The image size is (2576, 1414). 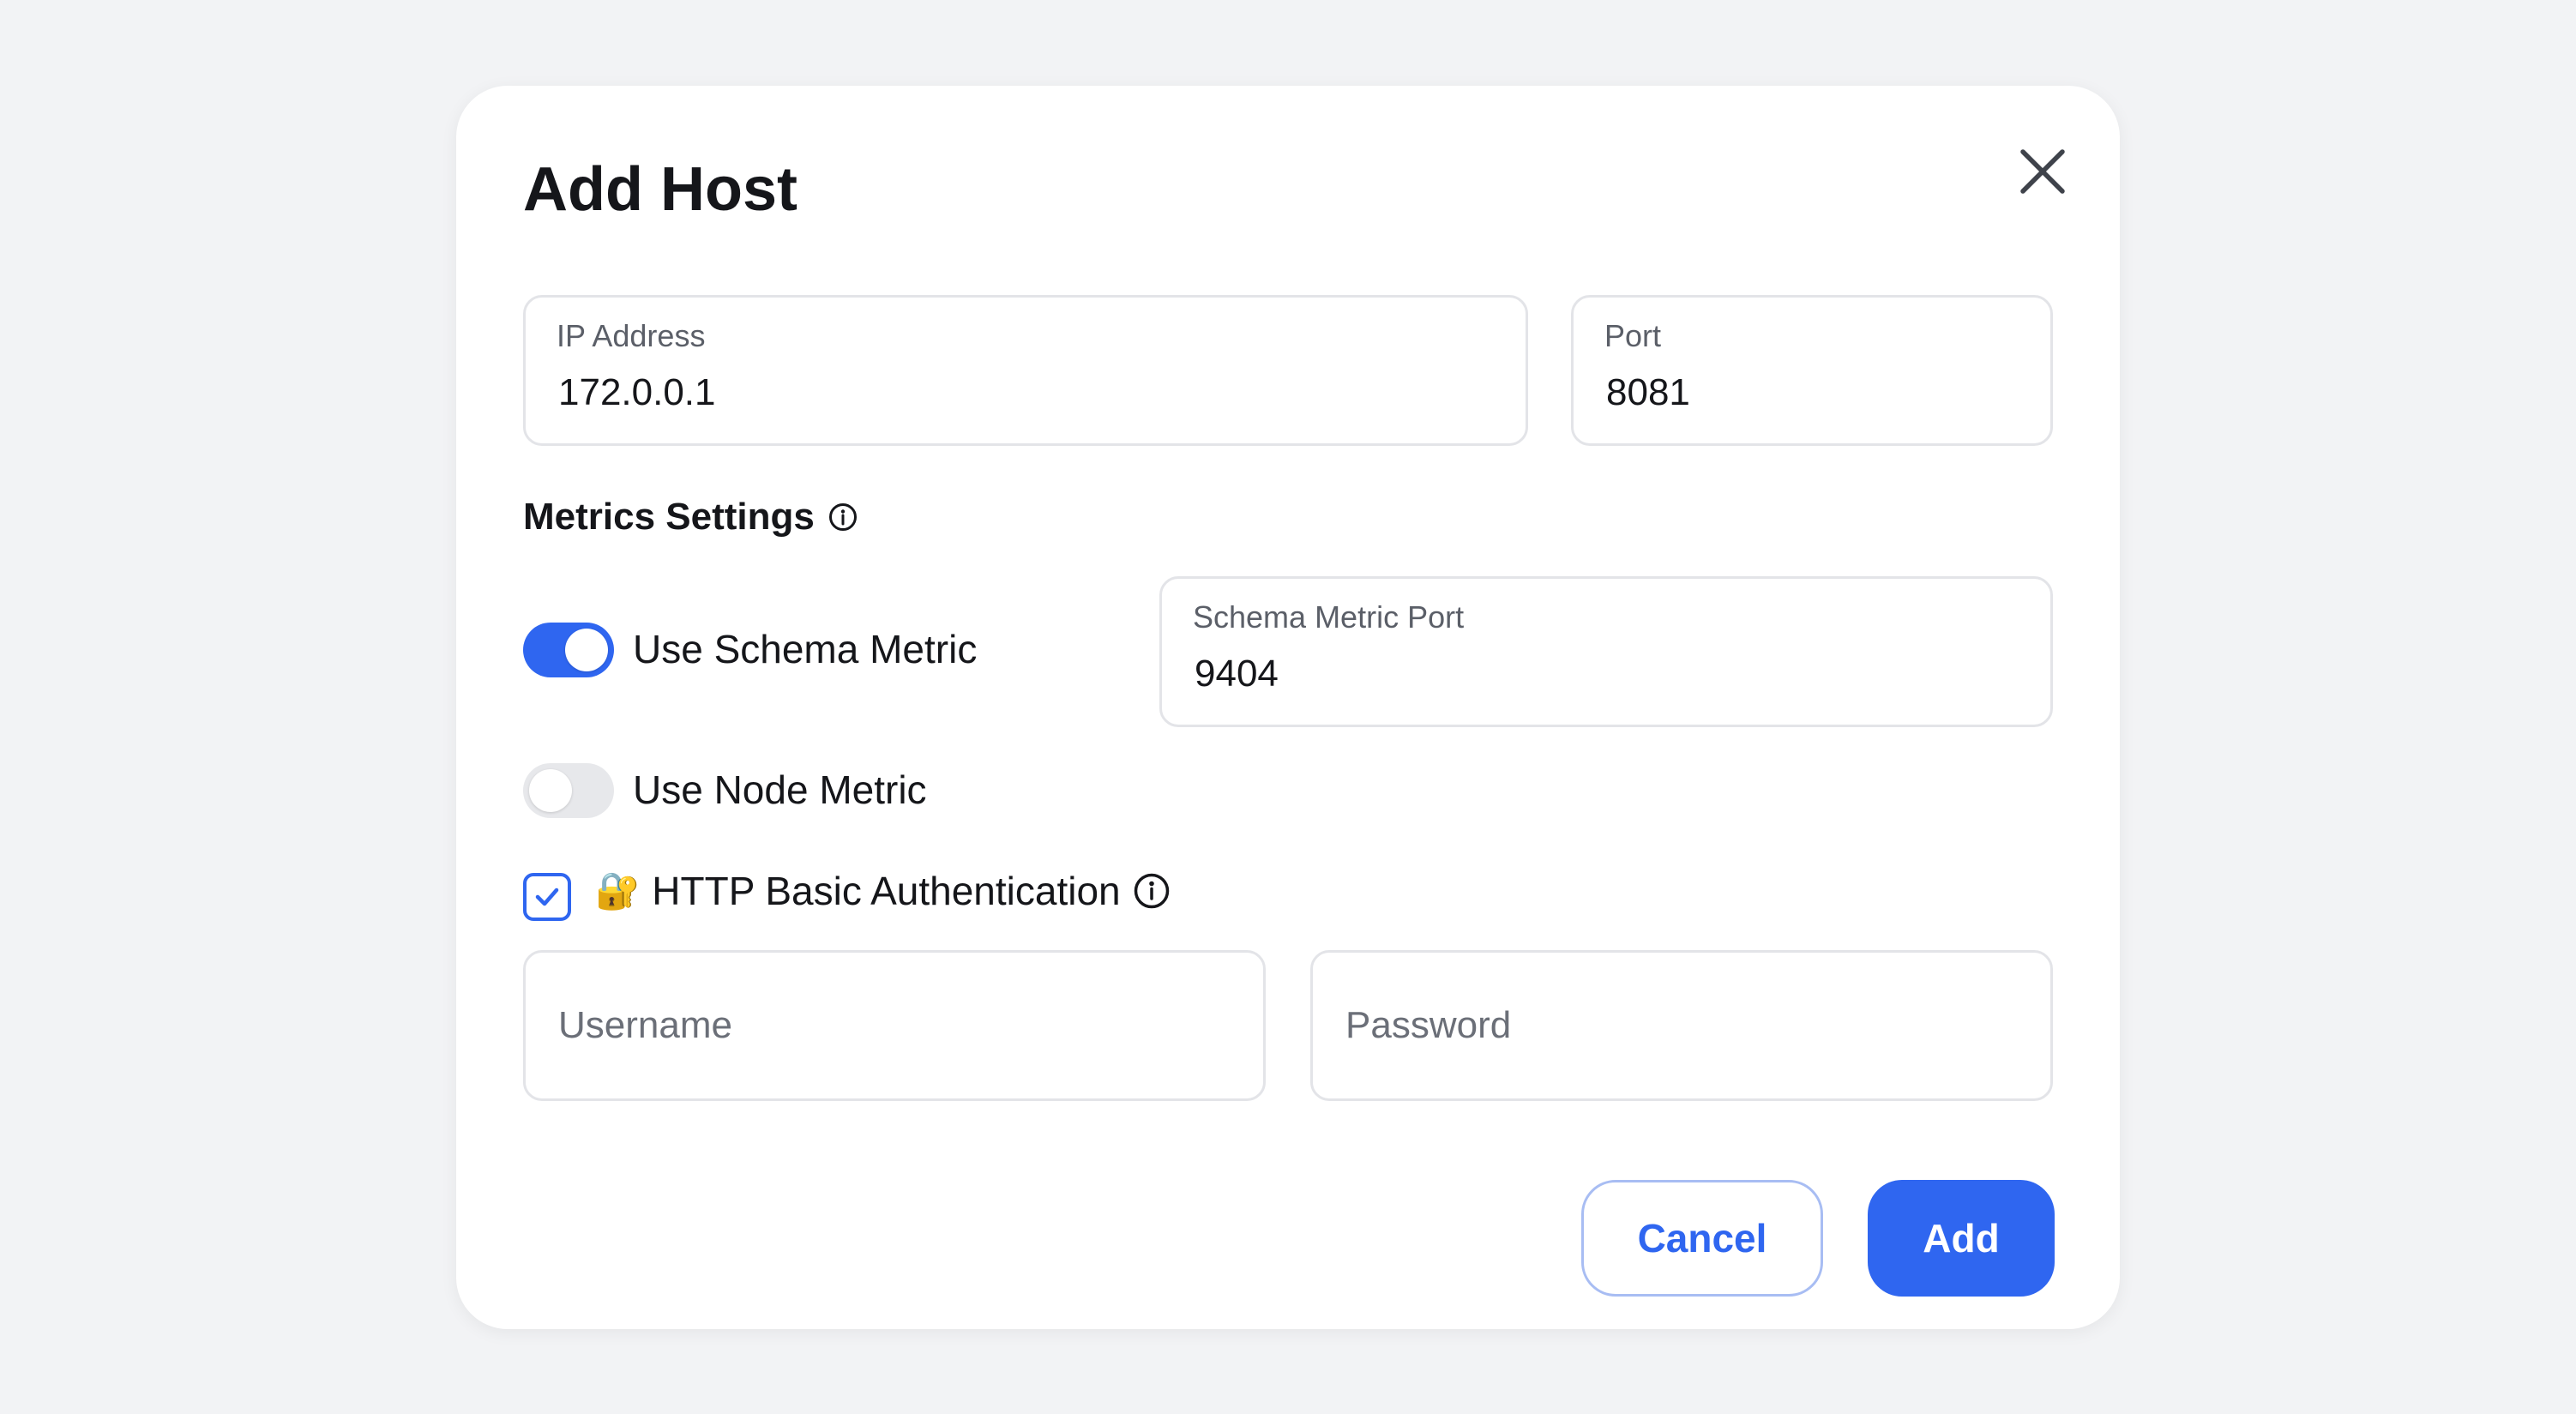 What do you see at coordinates (1329, 617) in the screenshot?
I see `schema-metric-port-label: Schema Metric Port` at bounding box center [1329, 617].